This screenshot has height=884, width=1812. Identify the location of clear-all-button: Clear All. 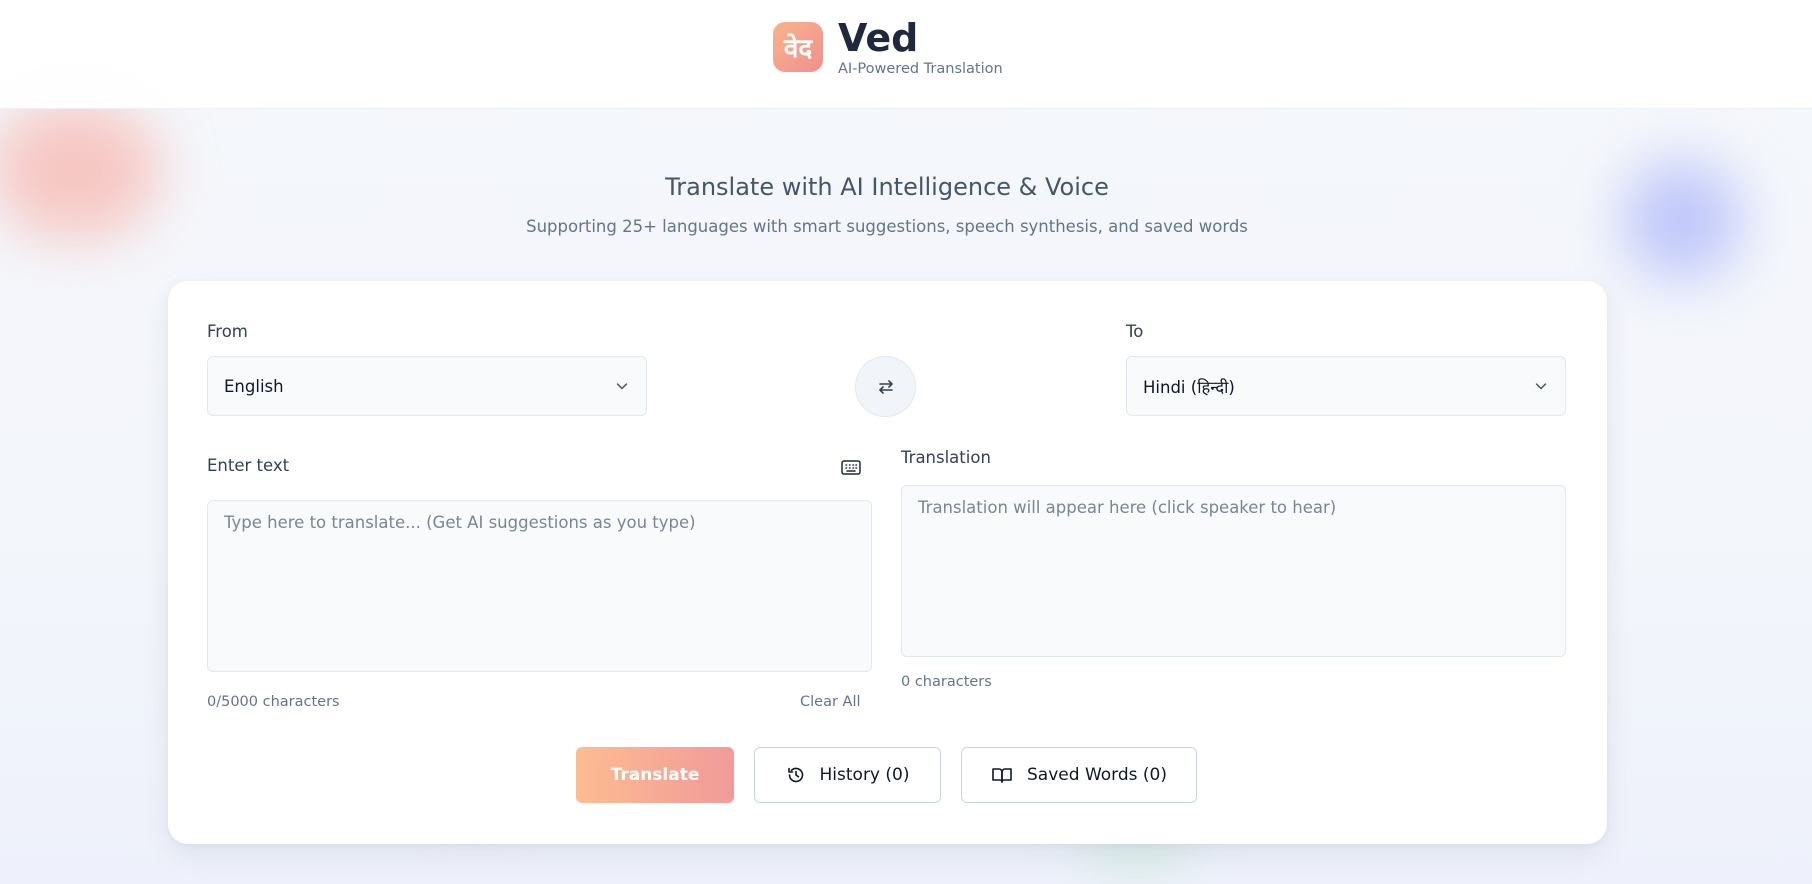
(830, 702).